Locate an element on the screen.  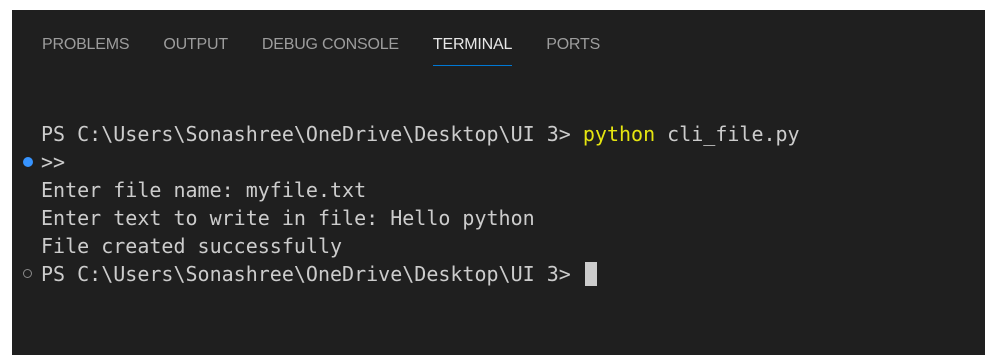
terminal-line-output: Enter file name: myfile.txt is located at coordinates (498, 190).